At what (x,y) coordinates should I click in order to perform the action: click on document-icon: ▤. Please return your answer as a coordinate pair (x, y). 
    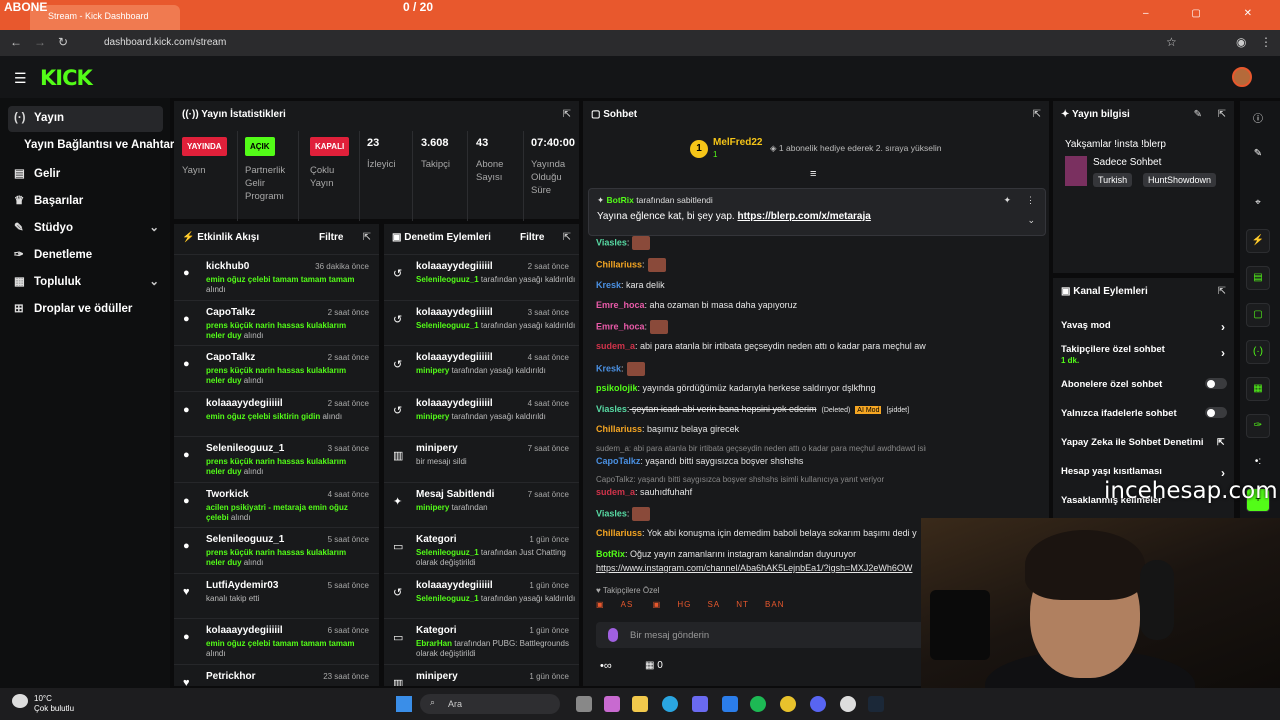
    Looking at the image, I should click on (1258, 278).